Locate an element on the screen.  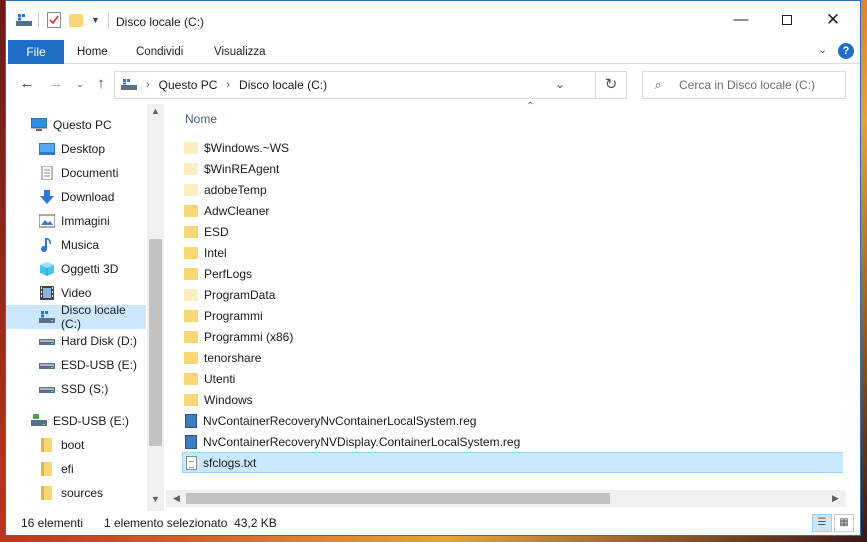
tab-view: Visualizza is located at coordinates (240, 52).